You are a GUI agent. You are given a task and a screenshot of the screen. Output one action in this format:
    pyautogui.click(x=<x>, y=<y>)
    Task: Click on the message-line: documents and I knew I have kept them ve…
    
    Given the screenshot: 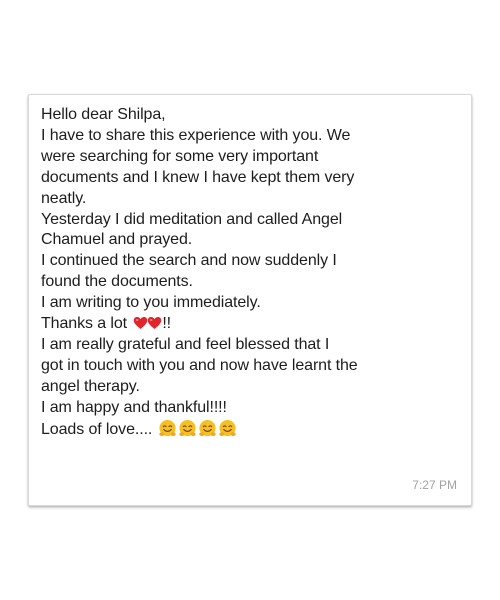 What is the action you would take?
    pyautogui.click(x=198, y=177)
    